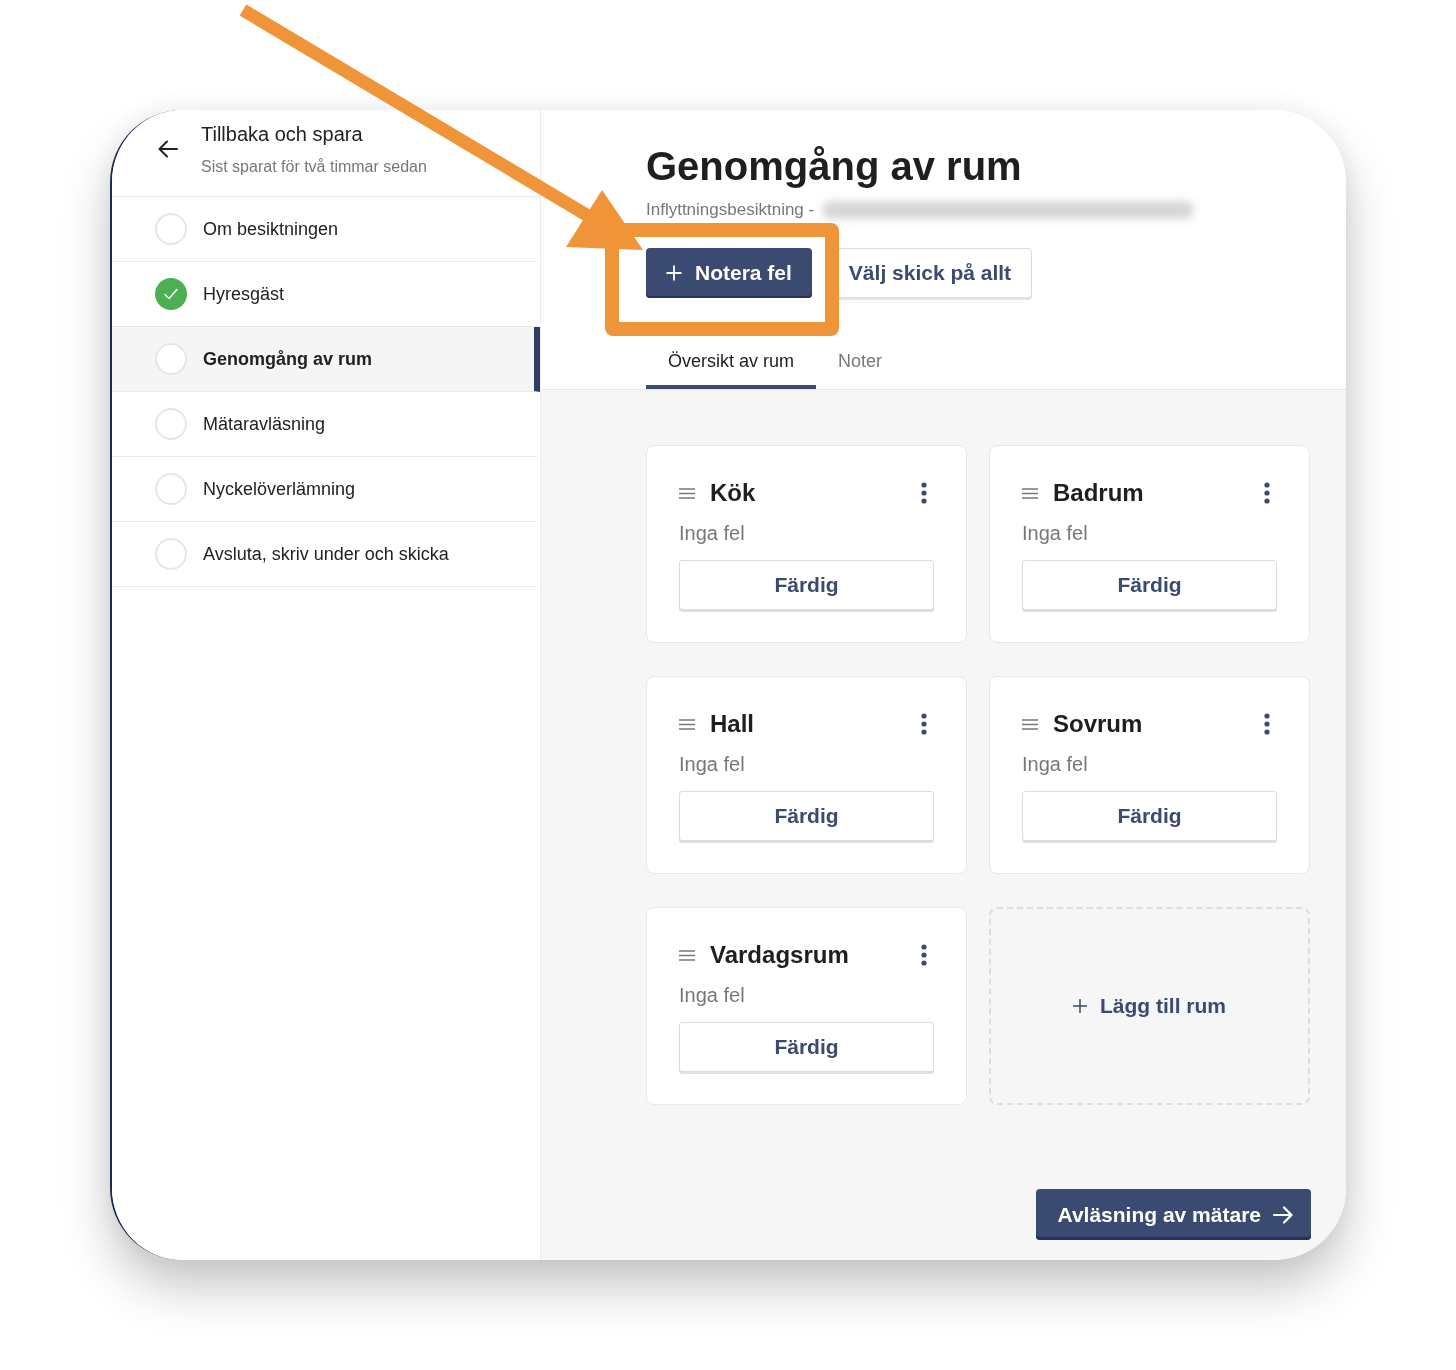  What do you see at coordinates (780, 955) in the screenshot?
I see `room-title: Vardagsrum` at bounding box center [780, 955].